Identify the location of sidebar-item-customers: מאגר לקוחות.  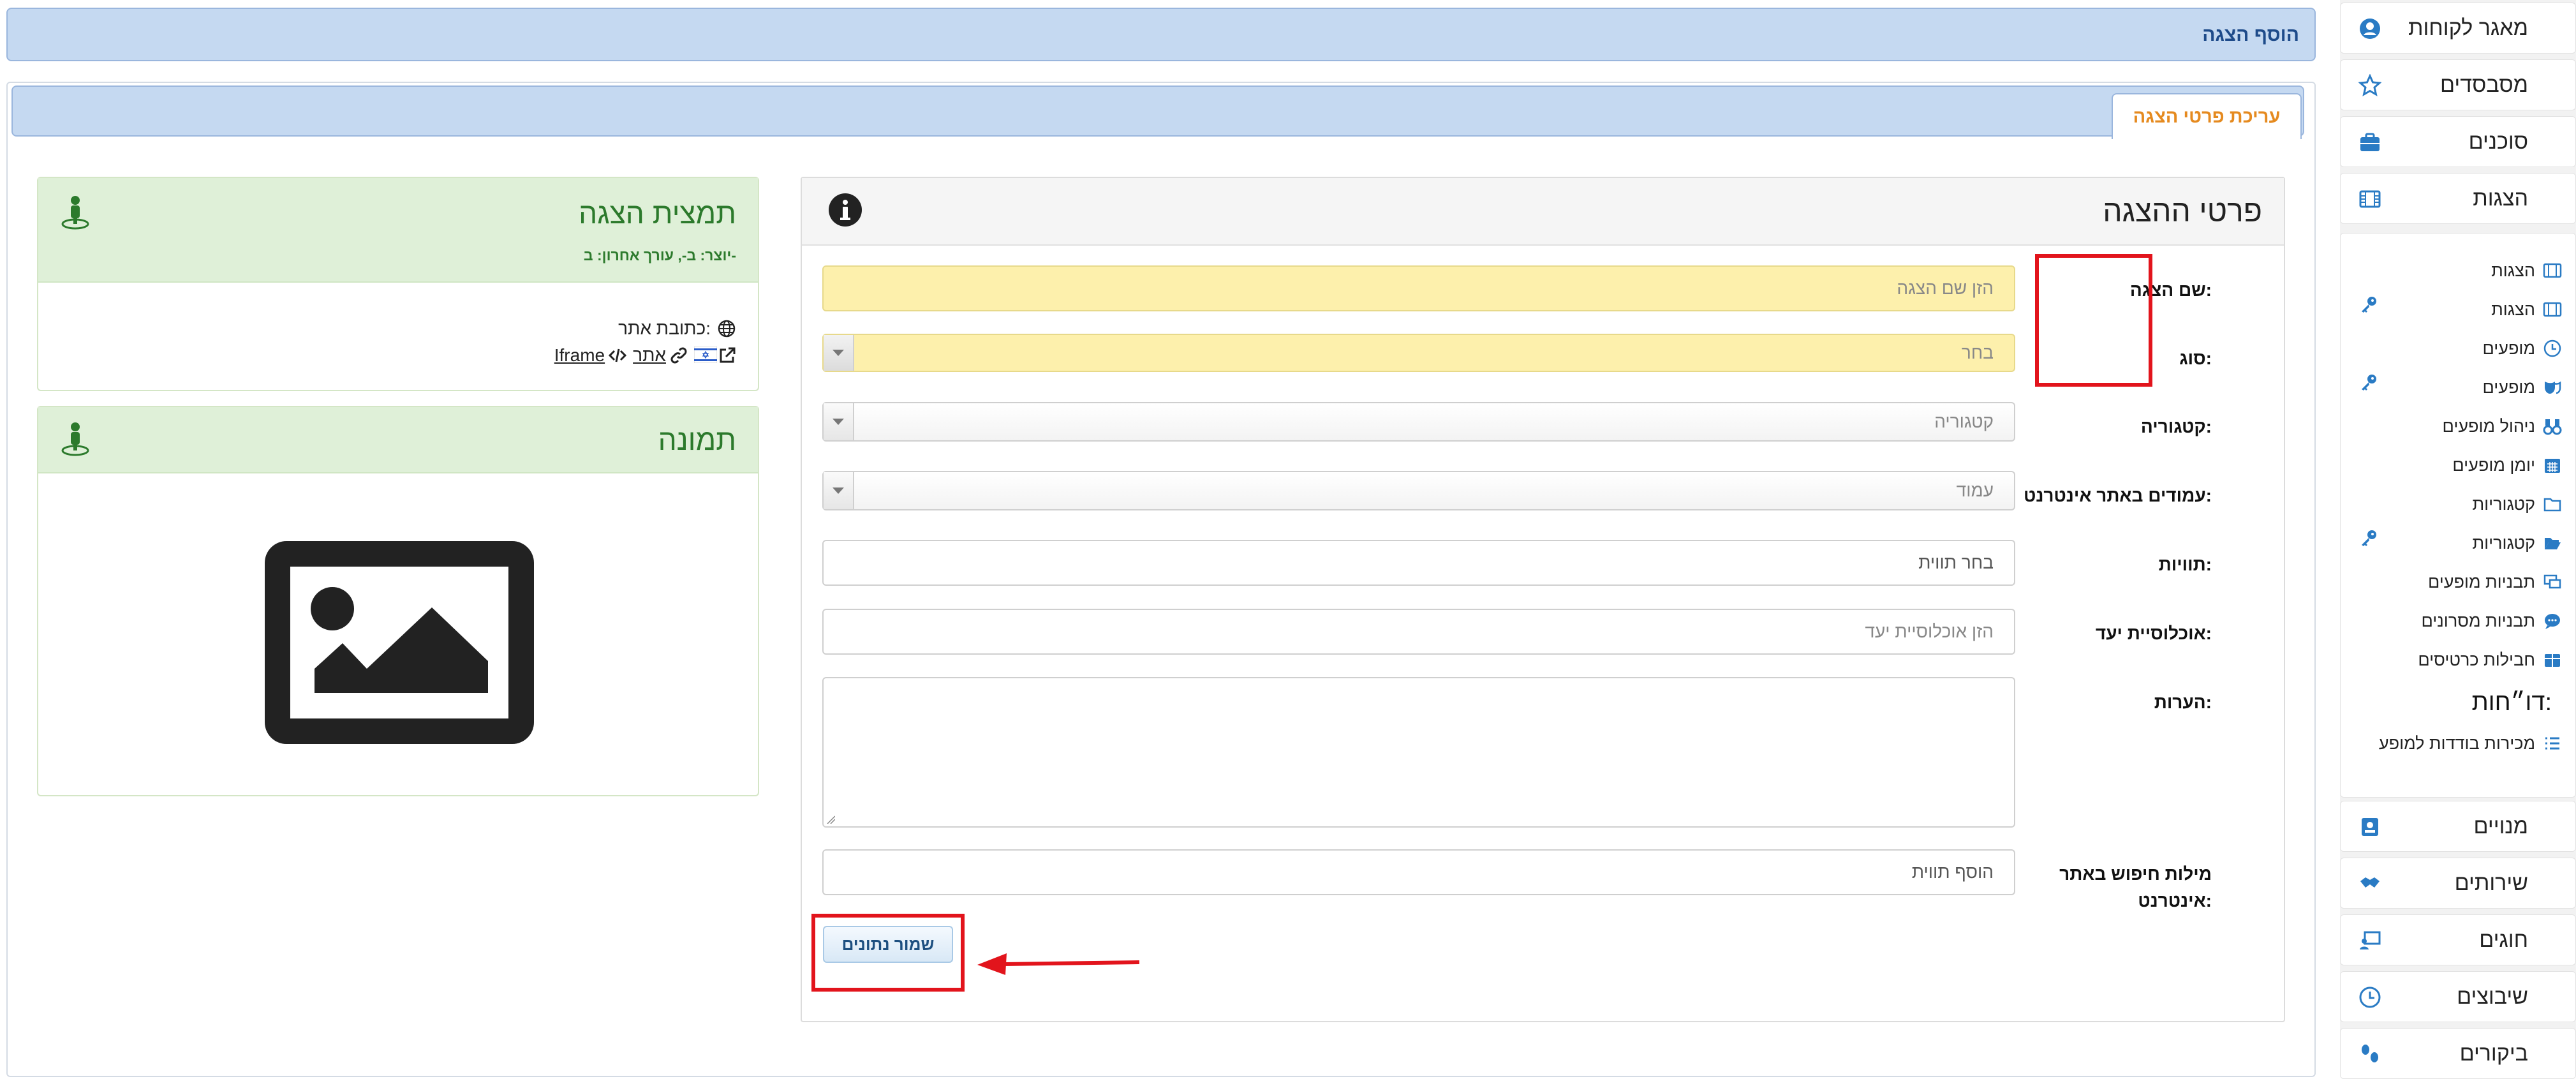
(2458, 29).